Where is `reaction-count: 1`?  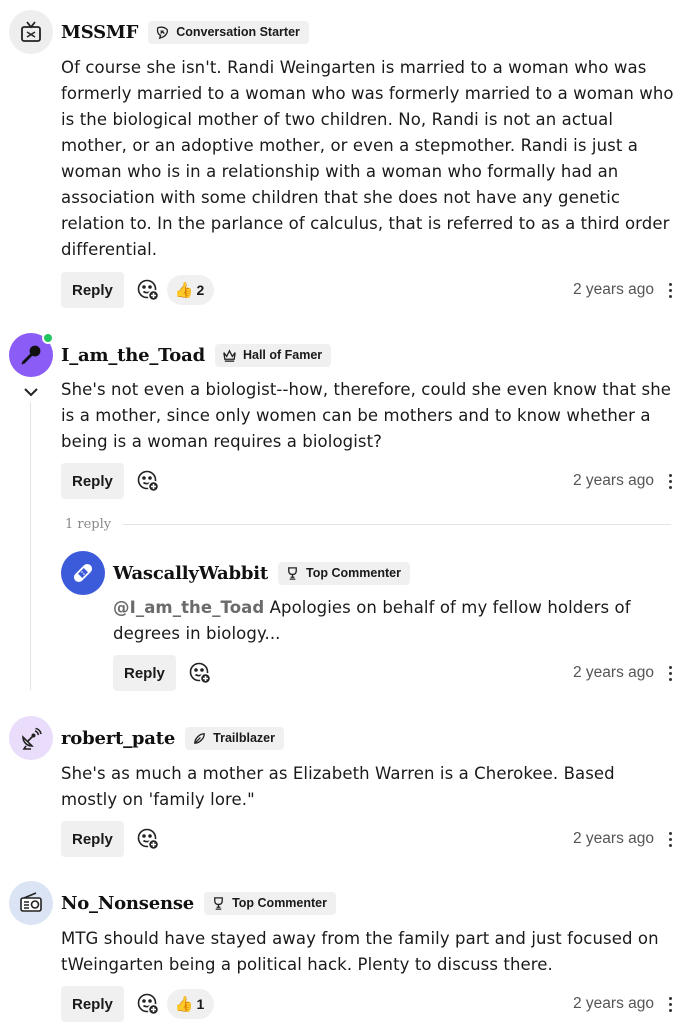 reaction-count: 1 is located at coordinates (200, 1004).